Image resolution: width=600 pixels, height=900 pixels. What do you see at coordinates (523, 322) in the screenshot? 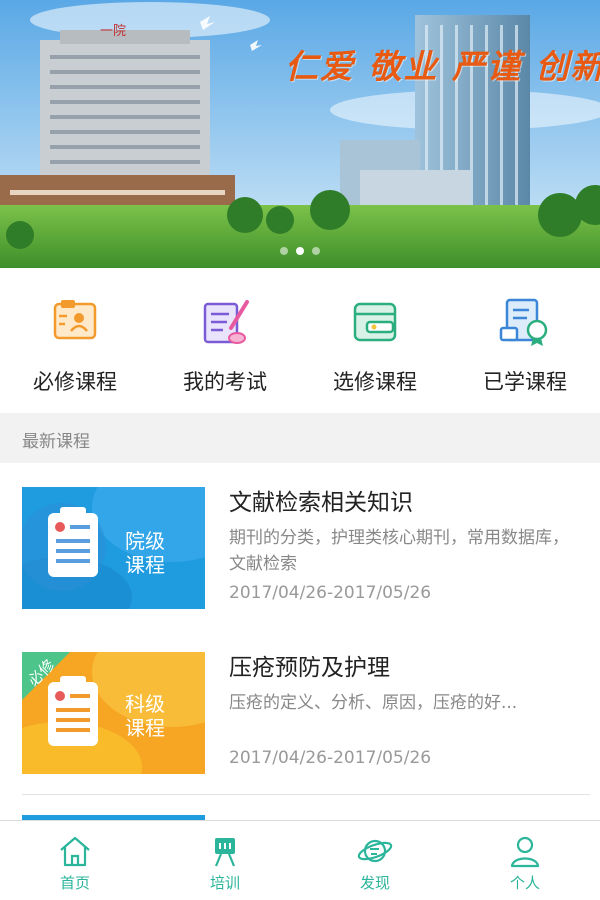
I see `certificate-icon` at bounding box center [523, 322].